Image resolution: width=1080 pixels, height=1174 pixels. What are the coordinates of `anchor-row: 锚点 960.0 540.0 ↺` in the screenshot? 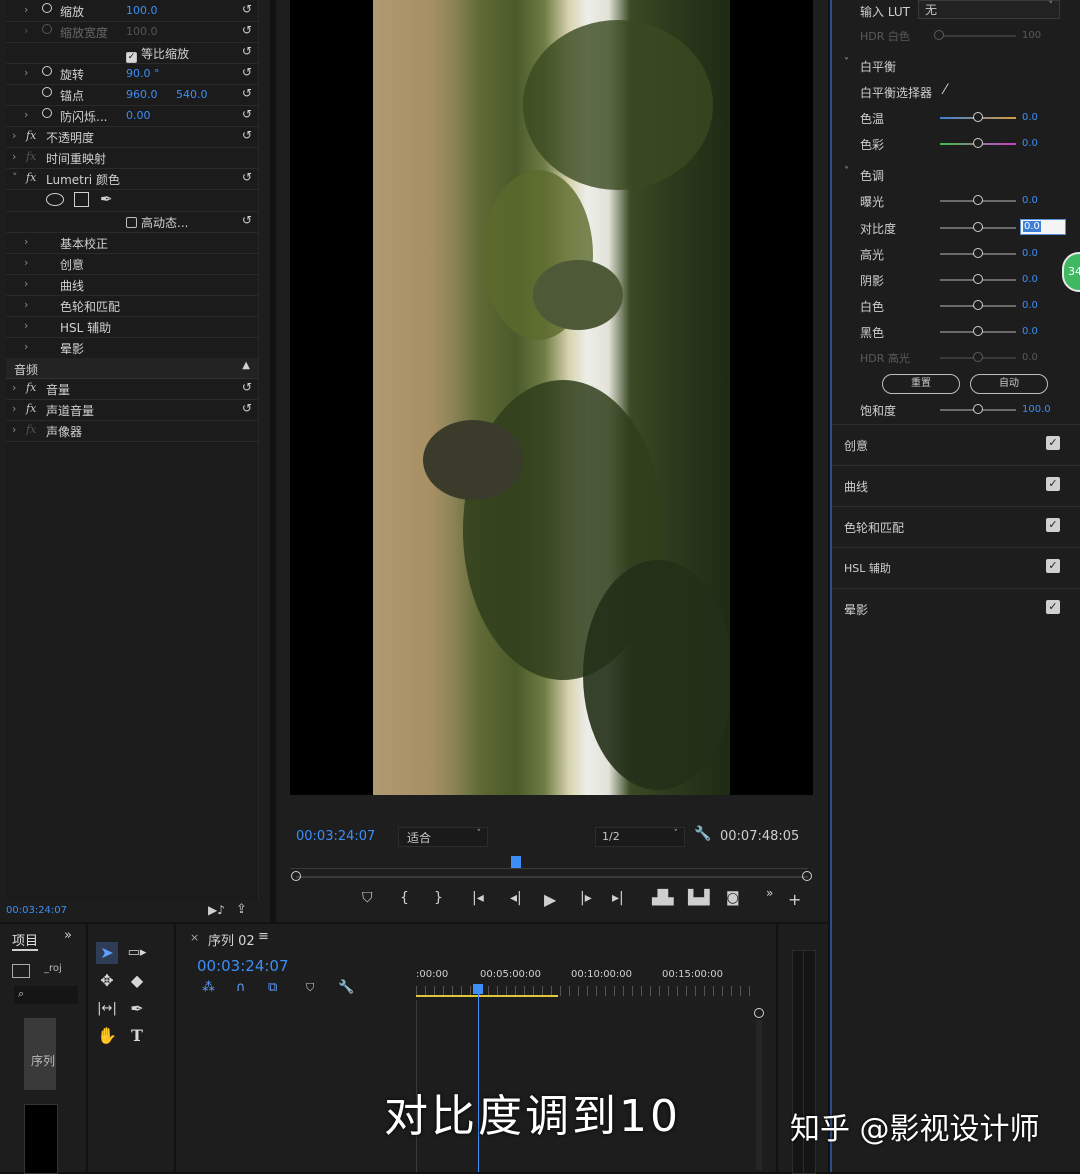 It's located at (132, 95).